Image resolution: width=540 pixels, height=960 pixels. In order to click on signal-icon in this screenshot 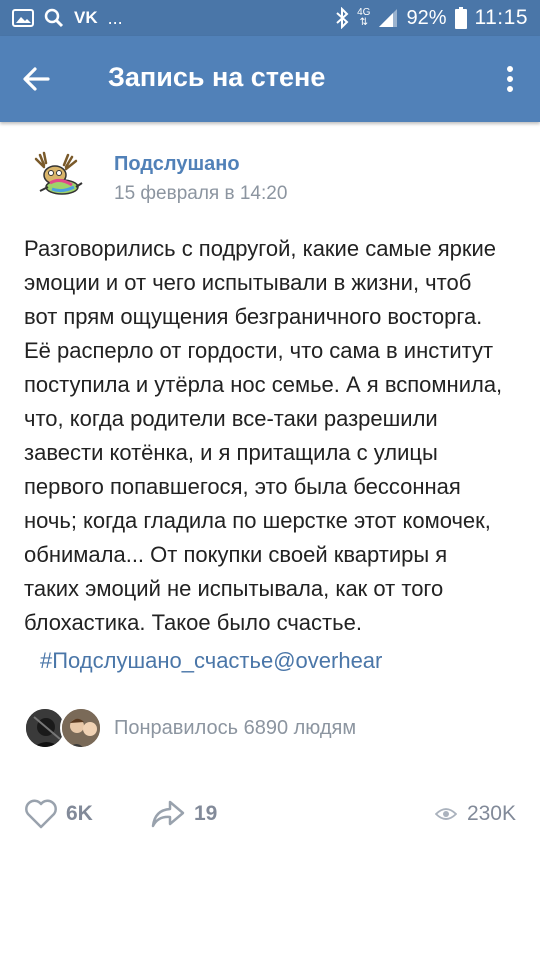, I will do `click(388, 18)`.